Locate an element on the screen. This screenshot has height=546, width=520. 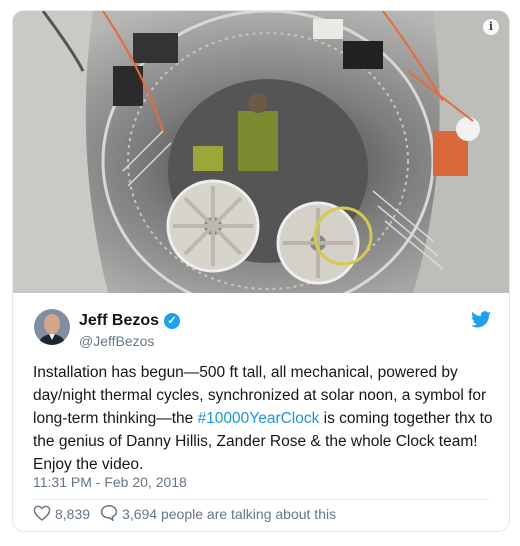
hashtag-link: #10000YearClock is located at coordinates (259, 418).